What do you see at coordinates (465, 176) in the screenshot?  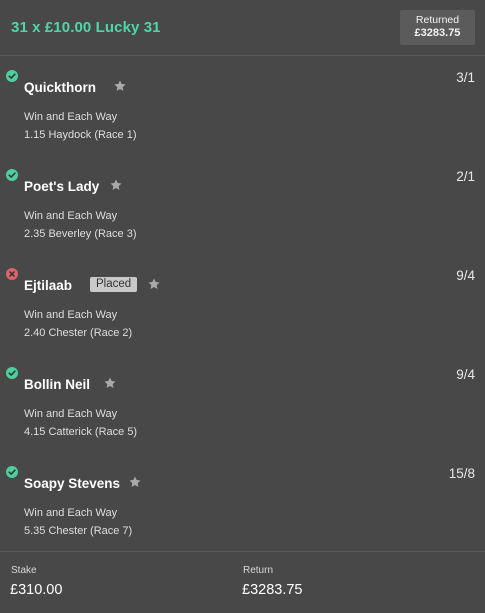 I see `odds: 2/1` at bounding box center [465, 176].